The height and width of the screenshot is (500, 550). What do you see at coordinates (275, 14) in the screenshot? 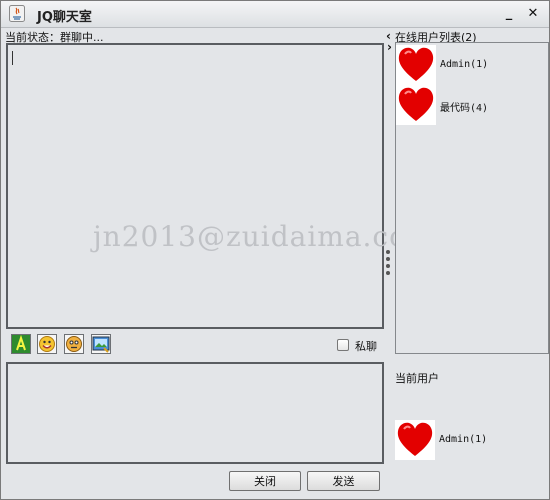
I see `title-bar: JQ聊天室 _ ✕` at bounding box center [275, 14].